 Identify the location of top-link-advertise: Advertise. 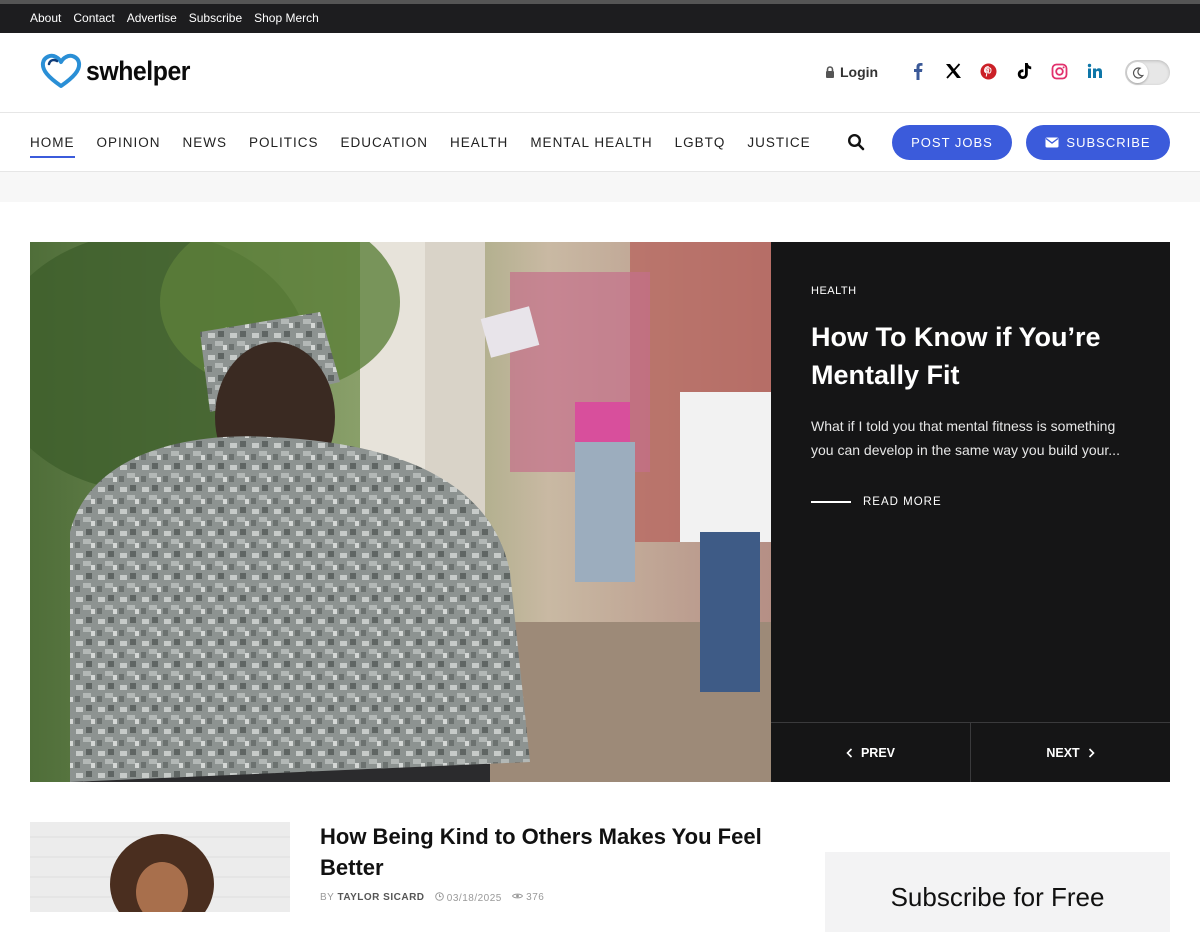
(152, 18).